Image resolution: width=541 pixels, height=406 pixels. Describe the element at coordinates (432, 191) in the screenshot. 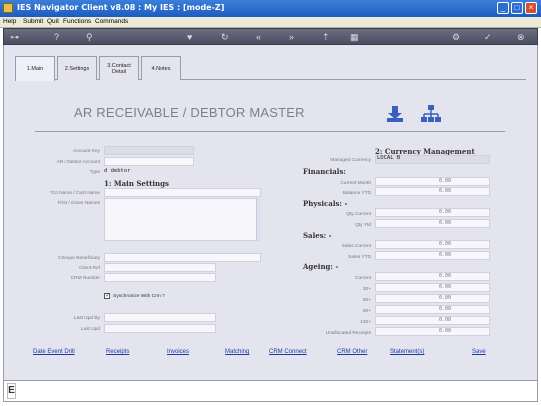

I see `balance-ytd-field` at that location.